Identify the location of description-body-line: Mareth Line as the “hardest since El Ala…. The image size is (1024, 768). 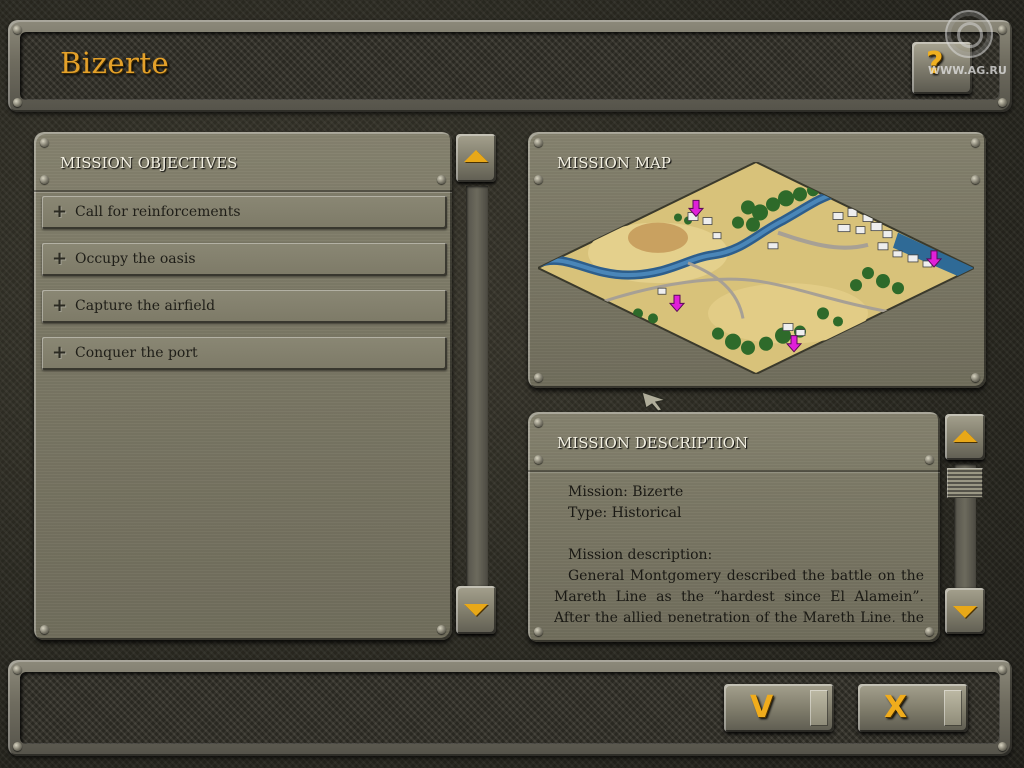
(739, 597).